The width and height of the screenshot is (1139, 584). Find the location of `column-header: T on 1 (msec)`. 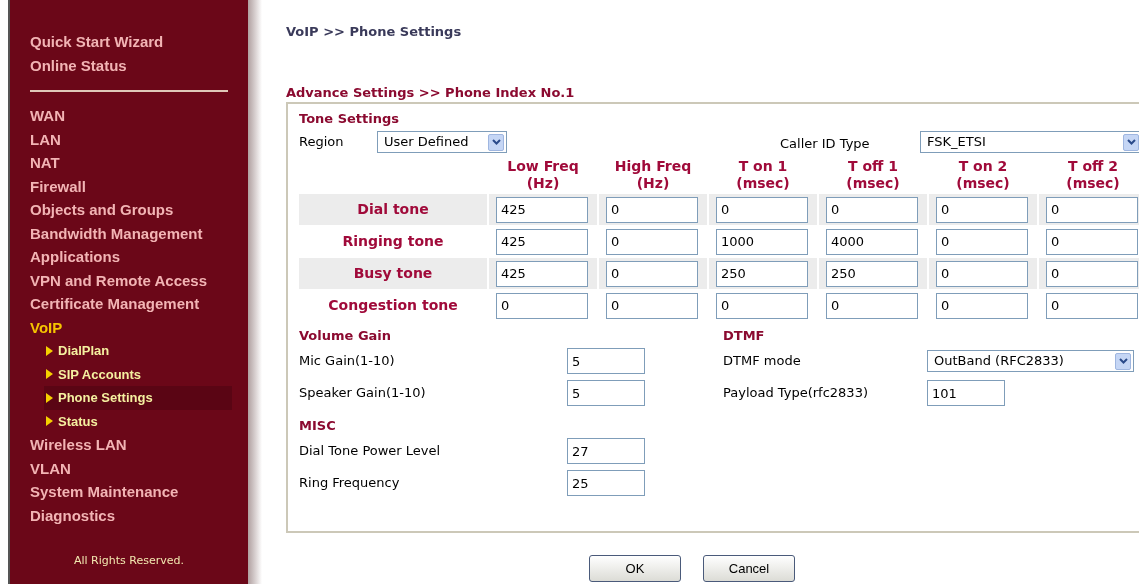

column-header: T on 1 (msec) is located at coordinates (763, 175).